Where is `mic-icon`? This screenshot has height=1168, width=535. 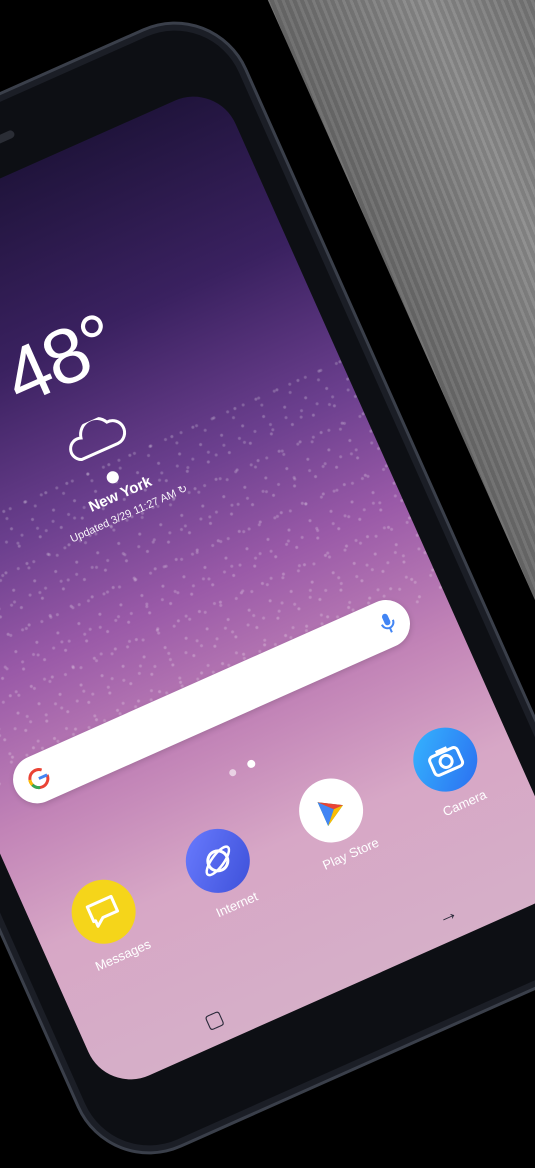 mic-icon is located at coordinates (388, 623).